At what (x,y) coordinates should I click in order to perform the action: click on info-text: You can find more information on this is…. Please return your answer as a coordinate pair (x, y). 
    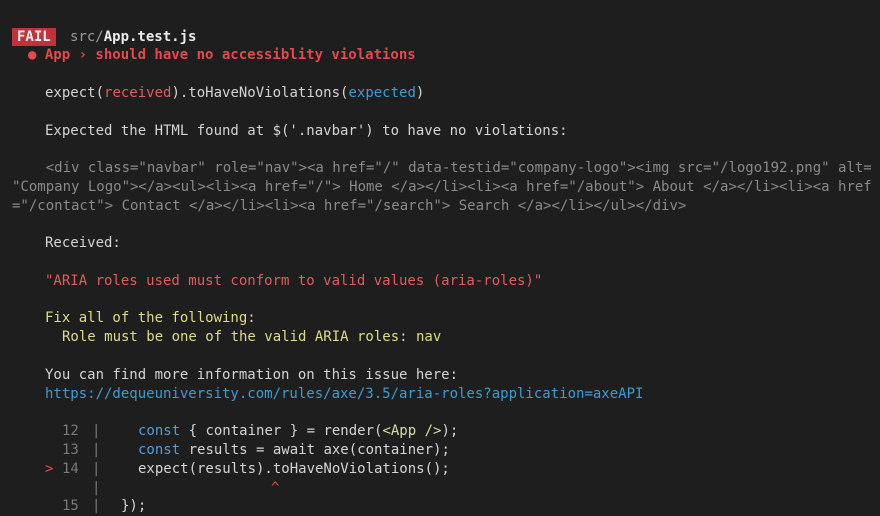
    Looking at the image, I should click on (252, 375).